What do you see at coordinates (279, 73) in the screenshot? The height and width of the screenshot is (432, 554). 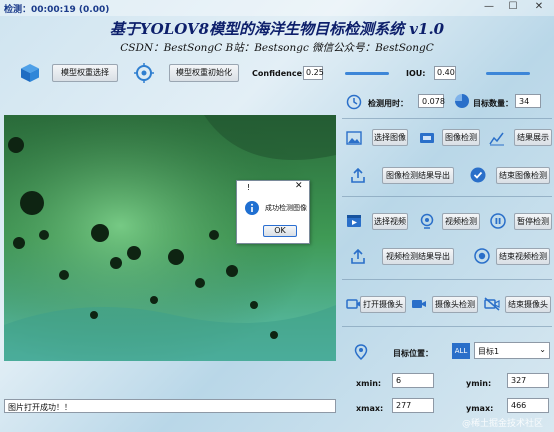 I see `confidence-label: Confidence:` at bounding box center [279, 73].